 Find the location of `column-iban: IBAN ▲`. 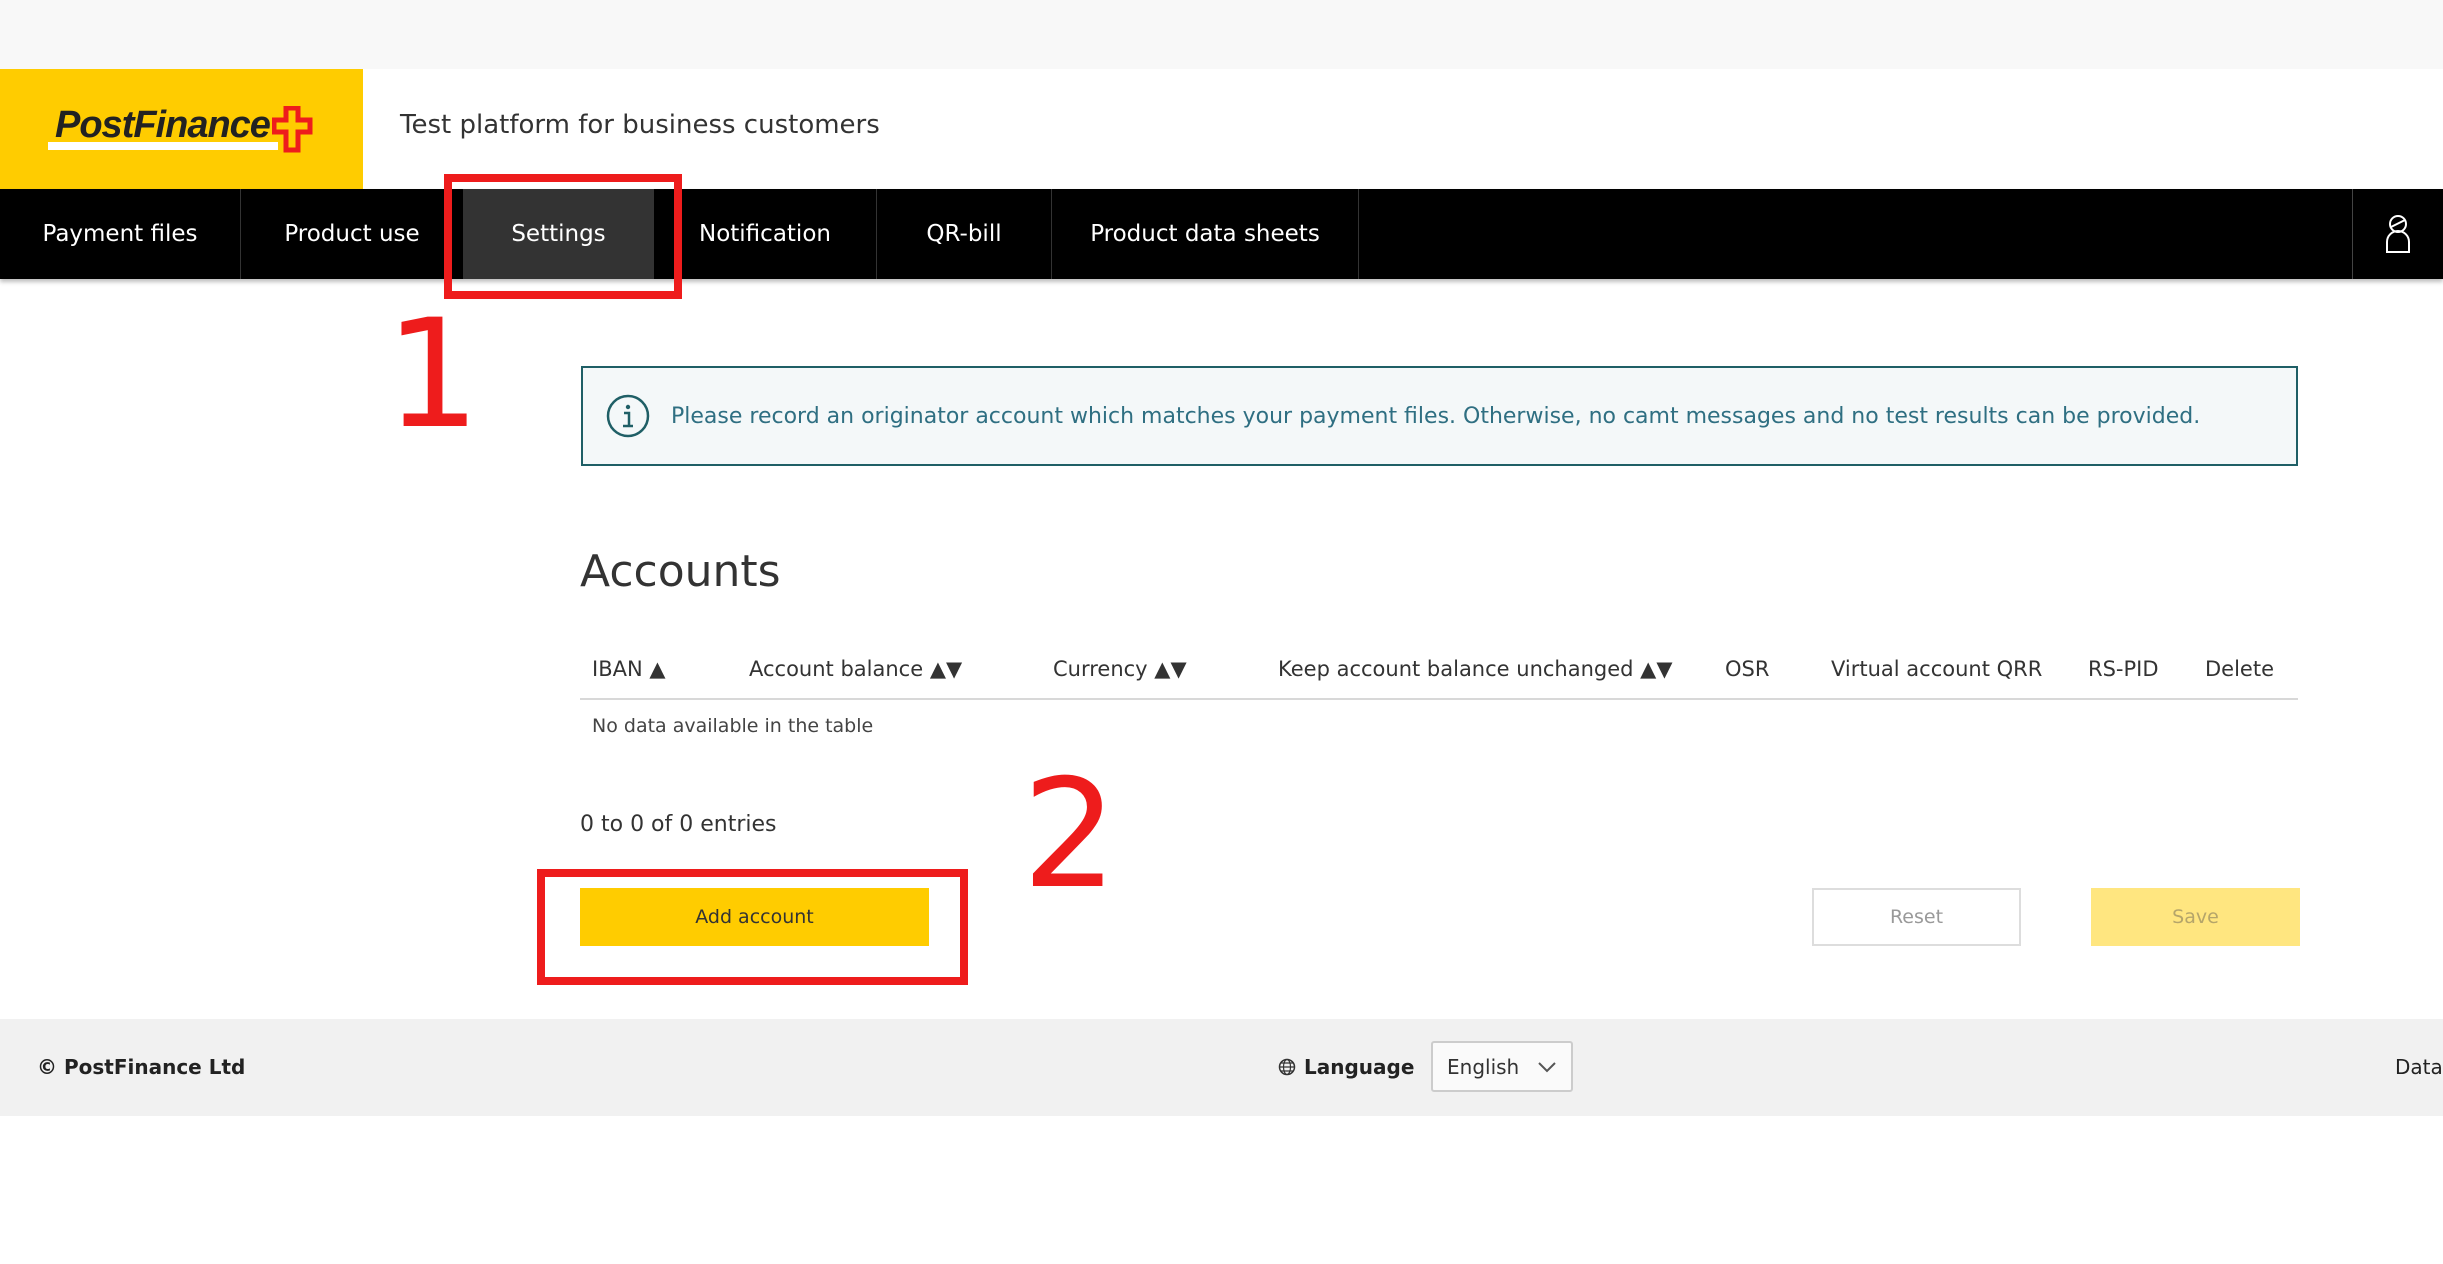

column-iban: IBAN ▲ is located at coordinates (629, 669).